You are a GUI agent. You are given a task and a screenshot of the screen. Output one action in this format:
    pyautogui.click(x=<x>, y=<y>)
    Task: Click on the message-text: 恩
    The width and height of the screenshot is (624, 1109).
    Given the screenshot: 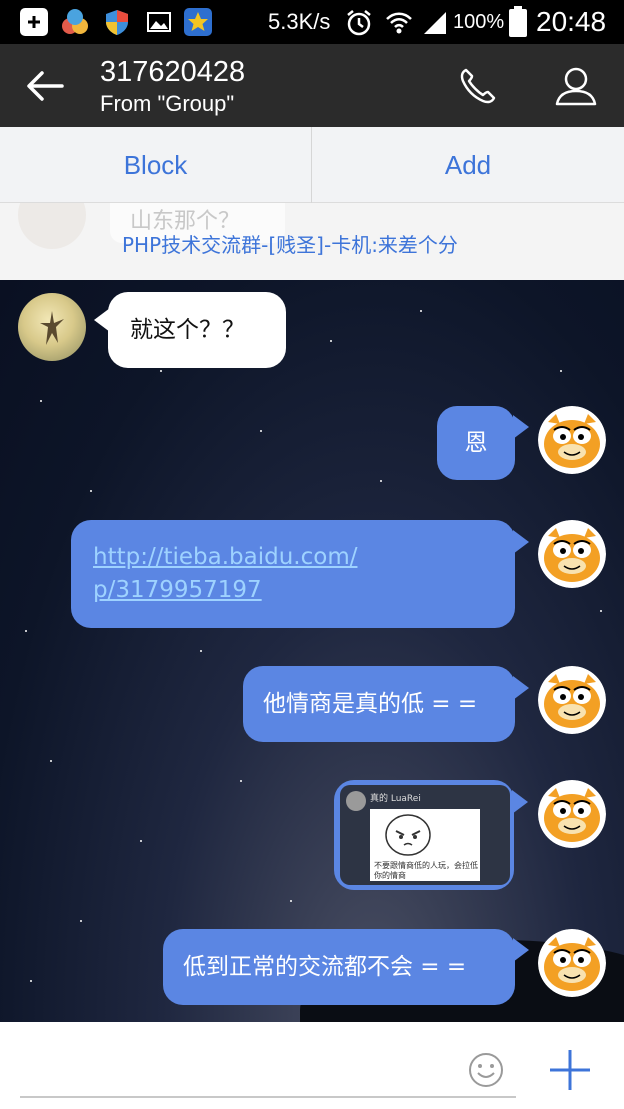 What is the action you would take?
    pyautogui.click(x=476, y=443)
    